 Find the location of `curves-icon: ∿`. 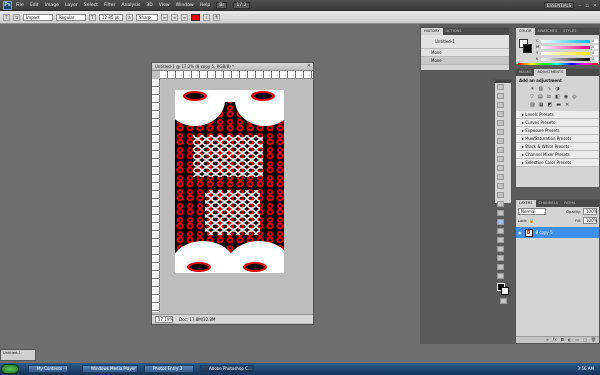

curves-icon: ∿ is located at coordinates (549, 89).